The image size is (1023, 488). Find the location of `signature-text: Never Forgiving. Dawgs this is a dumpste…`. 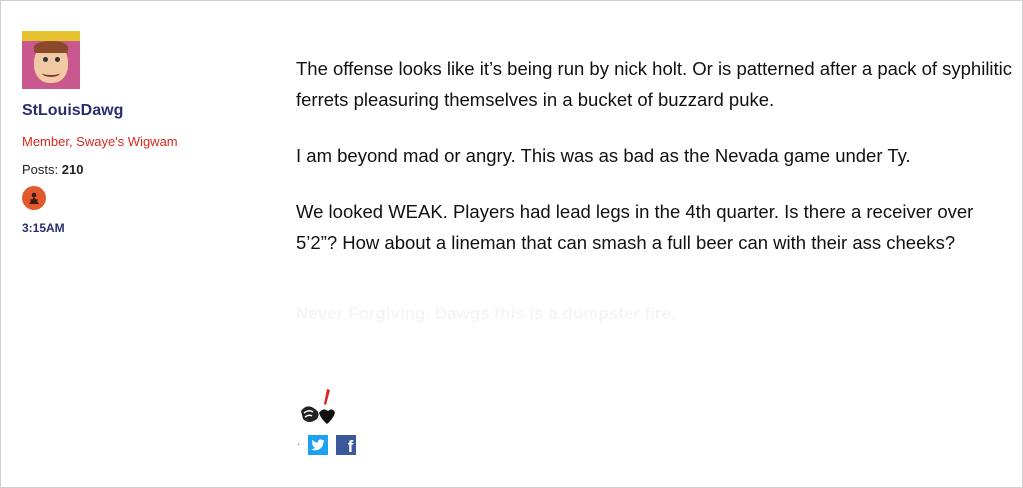

signature-text: Never Forgiving. Dawgs this is a dumpste… is located at coordinates (486, 313).